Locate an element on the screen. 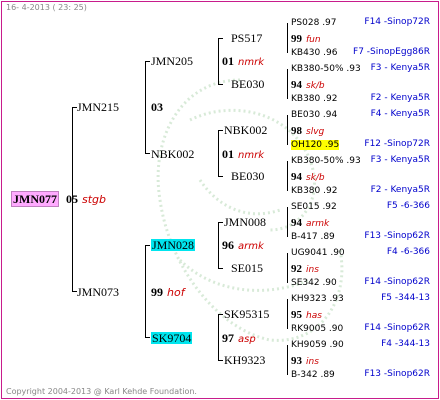 Image resolution: width=440 pixels, height=400 pixels. g3-band-8: KH9323 is located at coordinates (244, 360).